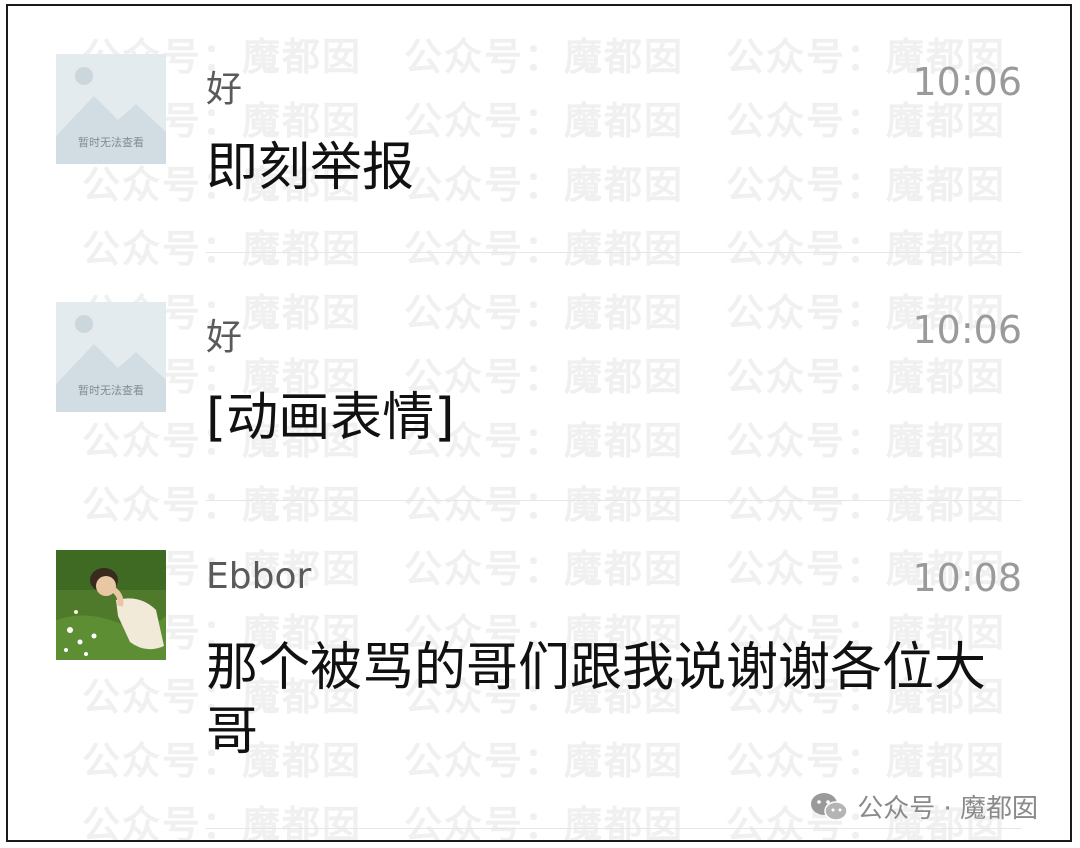  I want to click on avatar, so click(111, 605).